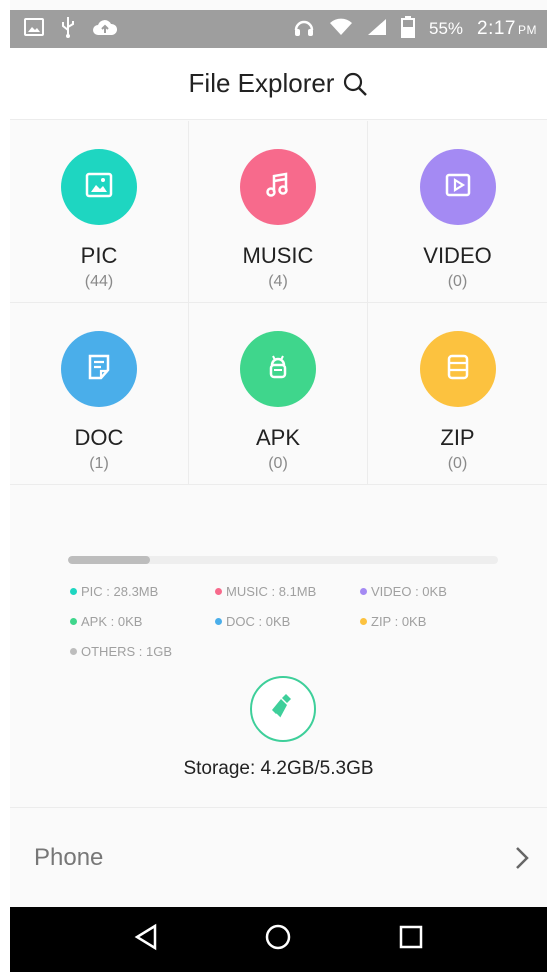 Image resolution: width=552 pixels, height=972 pixels. I want to click on home-button, so click(278, 940).